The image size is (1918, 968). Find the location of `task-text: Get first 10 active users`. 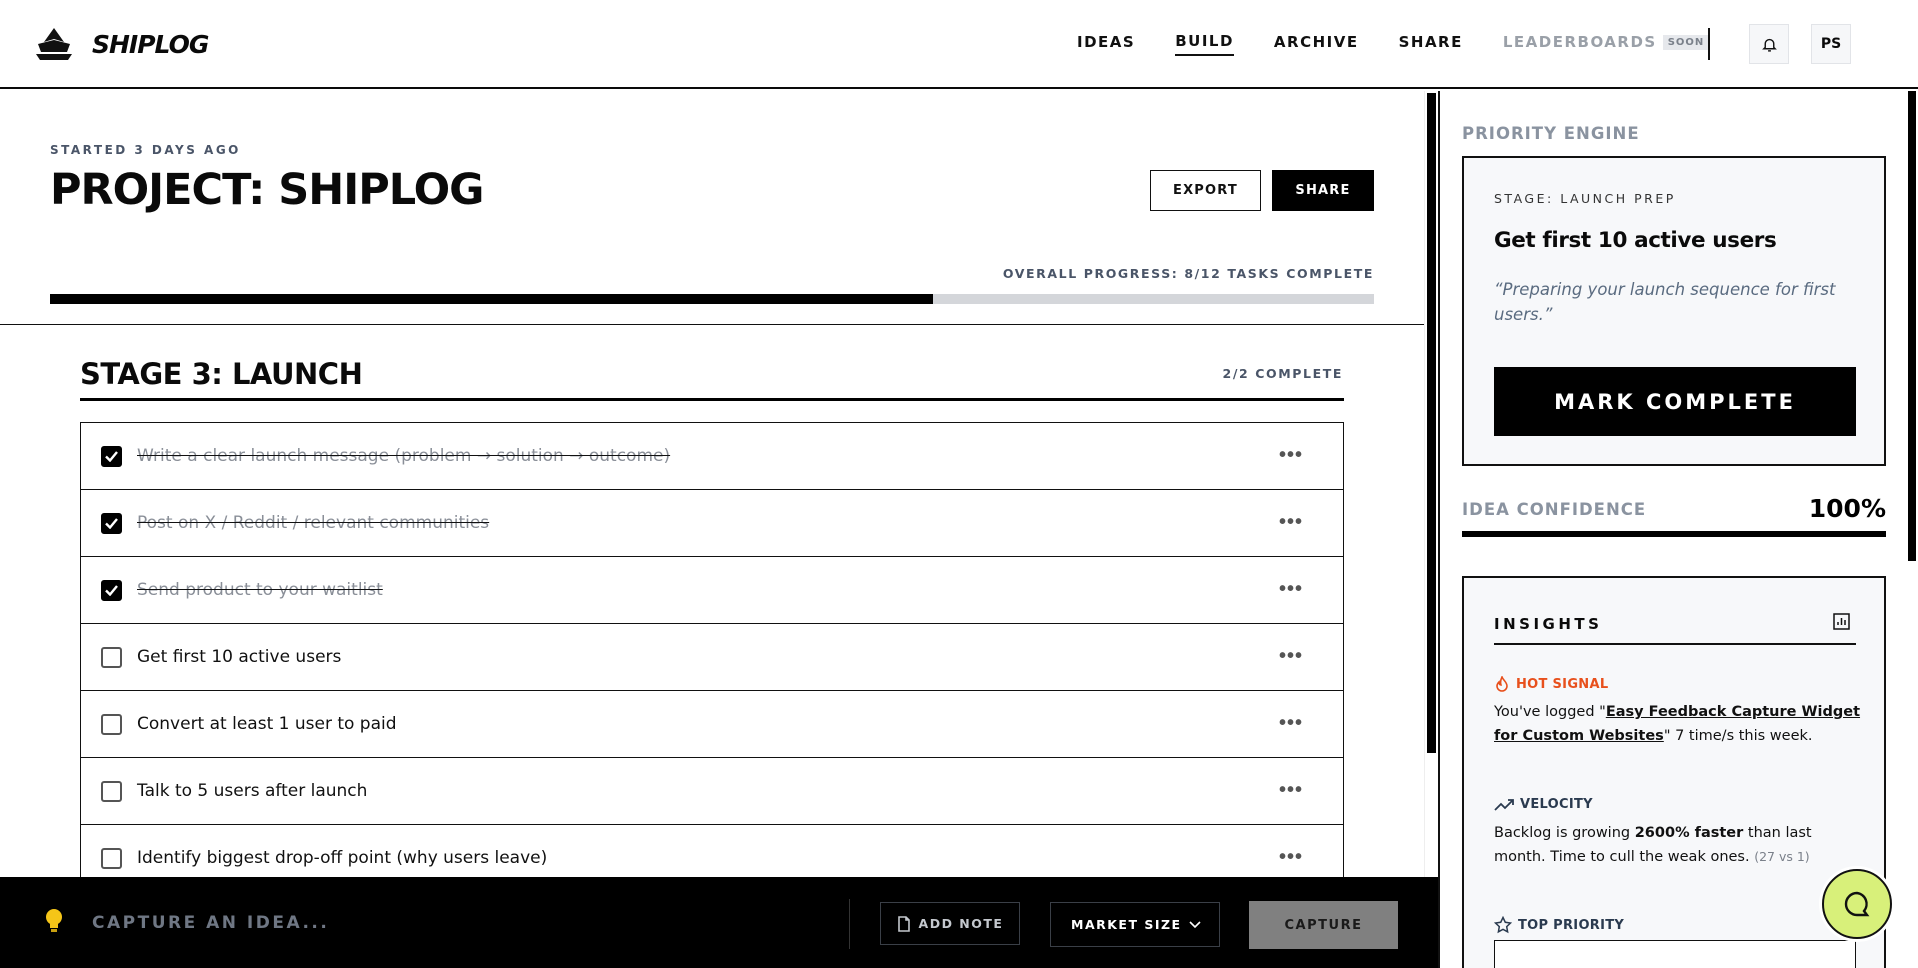

task-text: Get first 10 active users is located at coordinates (239, 657).